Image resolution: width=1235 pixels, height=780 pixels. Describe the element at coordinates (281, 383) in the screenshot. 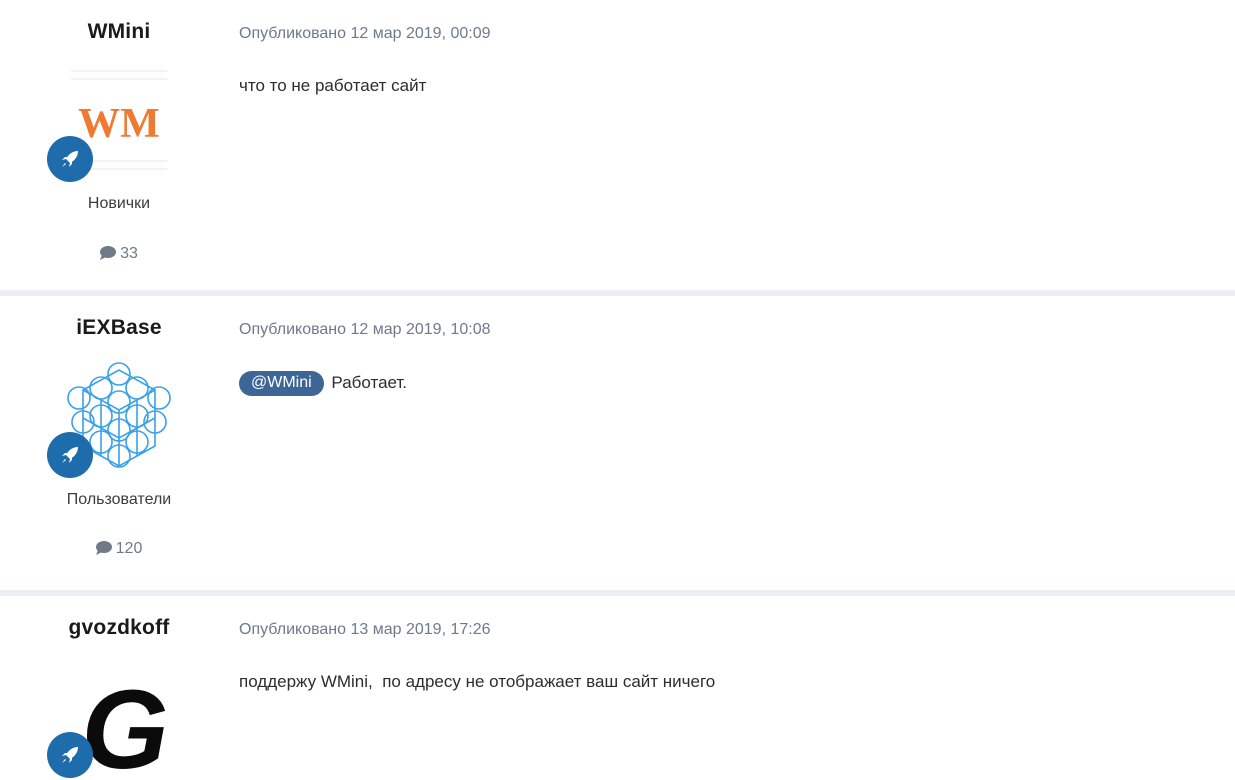

I see `user-mention: @WMini` at that location.